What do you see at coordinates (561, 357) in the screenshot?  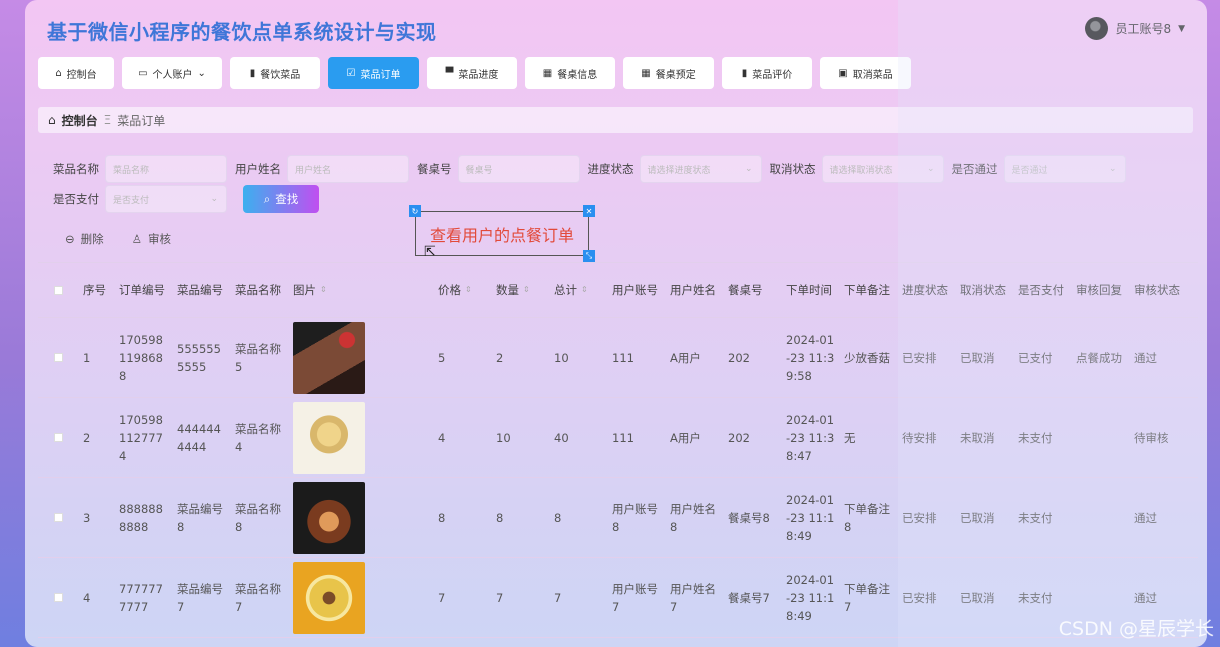 I see `cell-total: 10` at bounding box center [561, 357].